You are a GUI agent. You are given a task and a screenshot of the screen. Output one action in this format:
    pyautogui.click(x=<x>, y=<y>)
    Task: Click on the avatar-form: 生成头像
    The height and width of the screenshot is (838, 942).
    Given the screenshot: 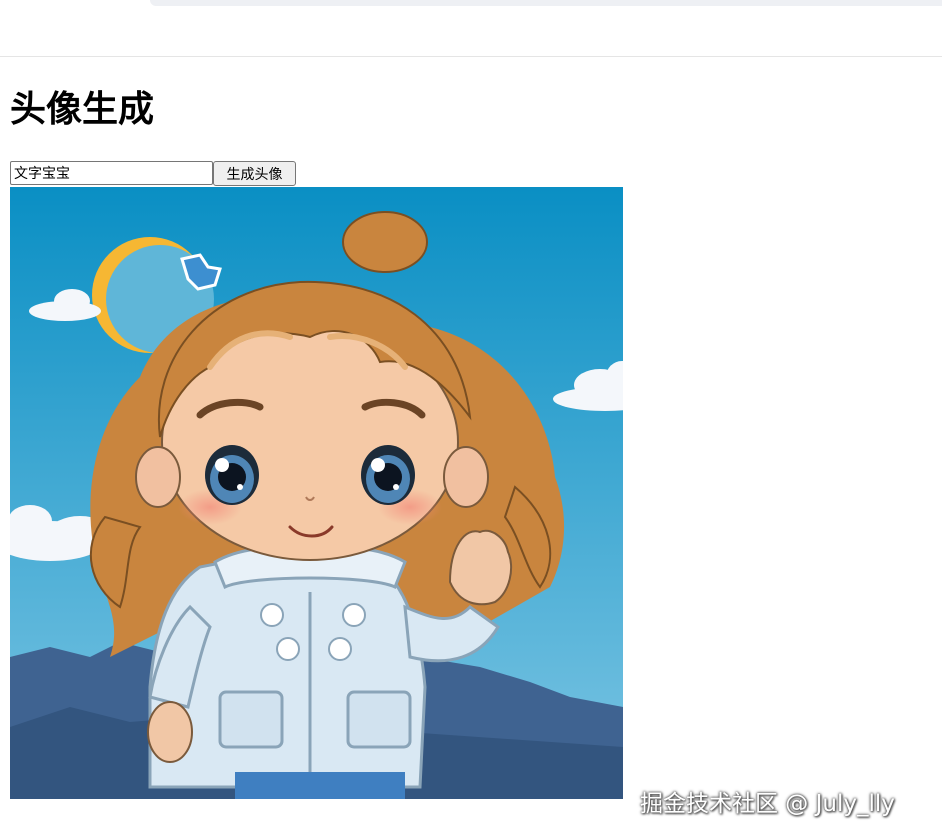 What is the action you would take?
    pyautogui.click(x=153, y=173)
    